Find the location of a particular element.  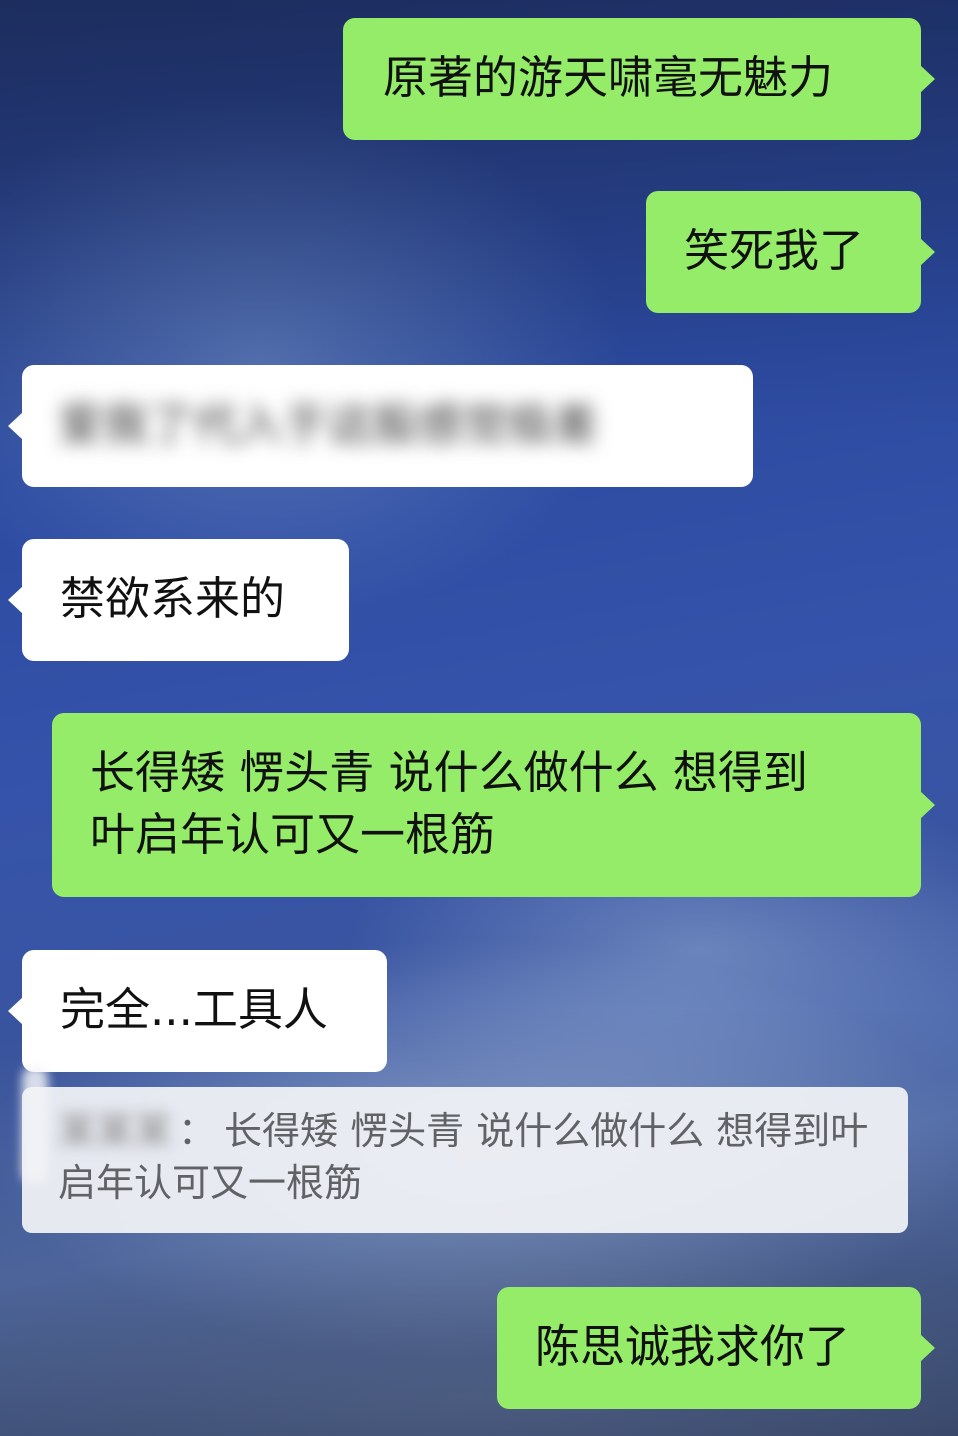

message-text-line: 叶启年认可又一根筋 is located at coordinates (293, 834).